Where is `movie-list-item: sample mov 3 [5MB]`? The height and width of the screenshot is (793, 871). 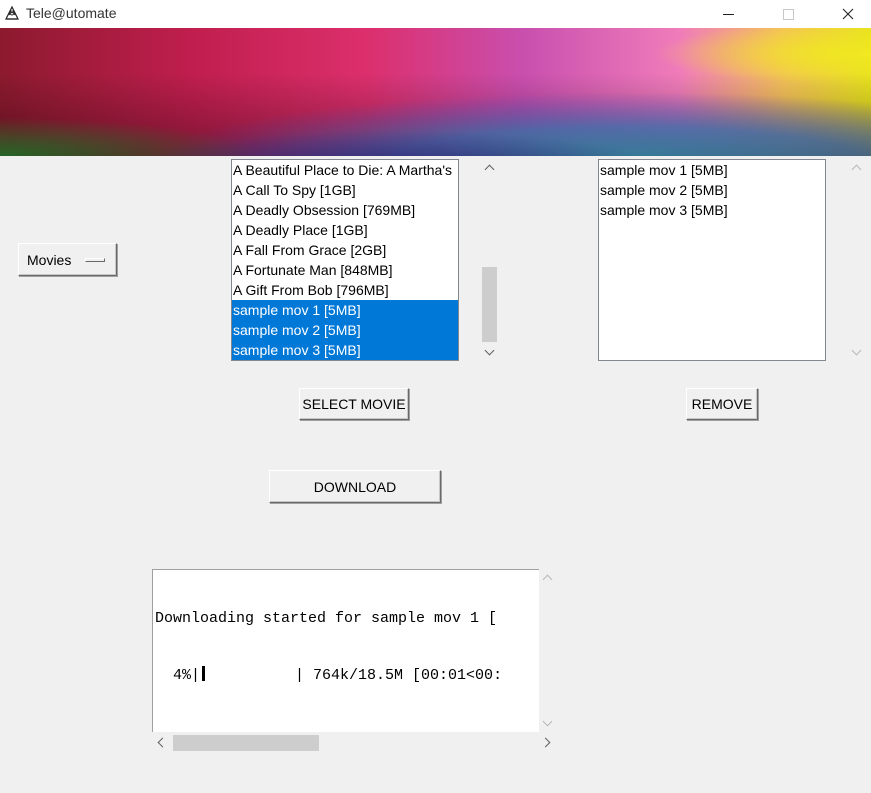 movie-list-item: sample mov 3 [5MB] is located at coordinates (345, 350).